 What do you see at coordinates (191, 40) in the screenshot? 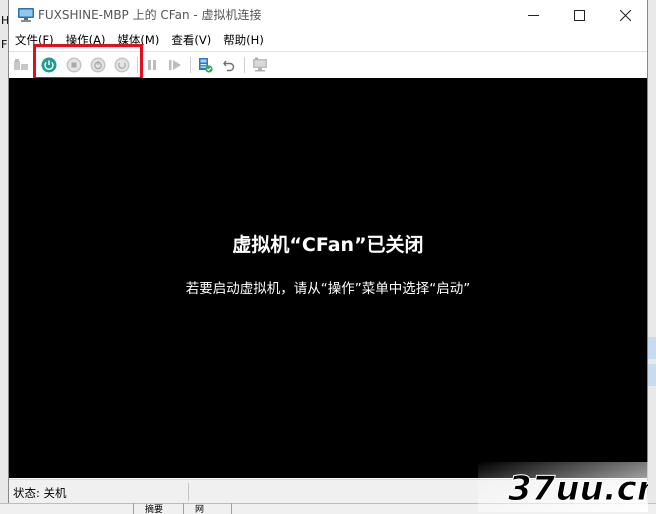
I see `menu-view: 查看(V)` at bounding box center [191, 40].